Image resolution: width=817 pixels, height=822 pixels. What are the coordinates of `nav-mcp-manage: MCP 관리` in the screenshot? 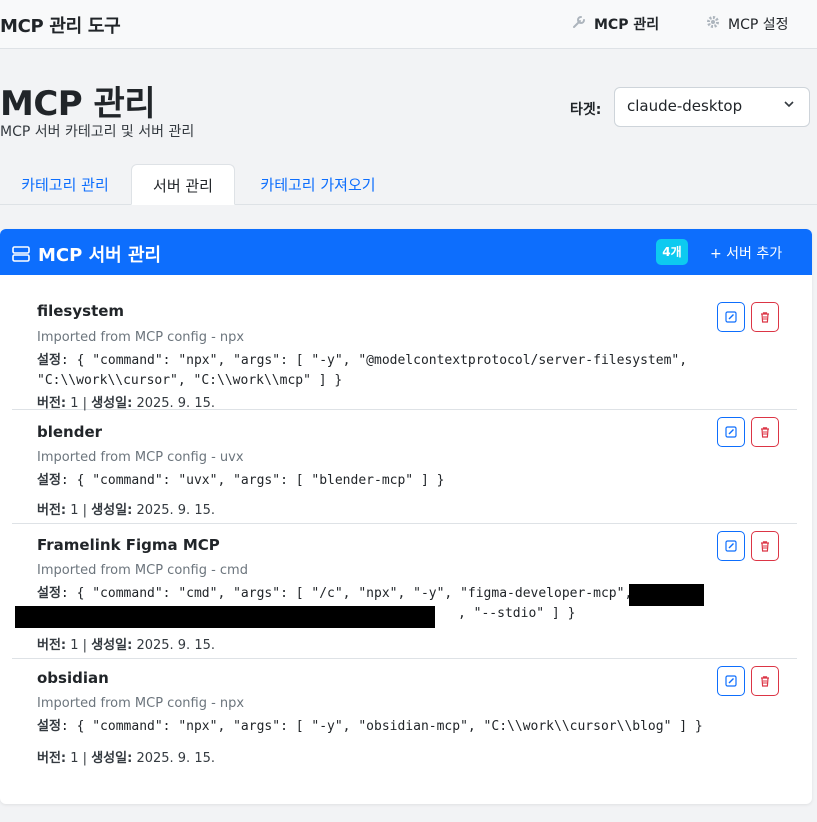 It's located at (615, 24).